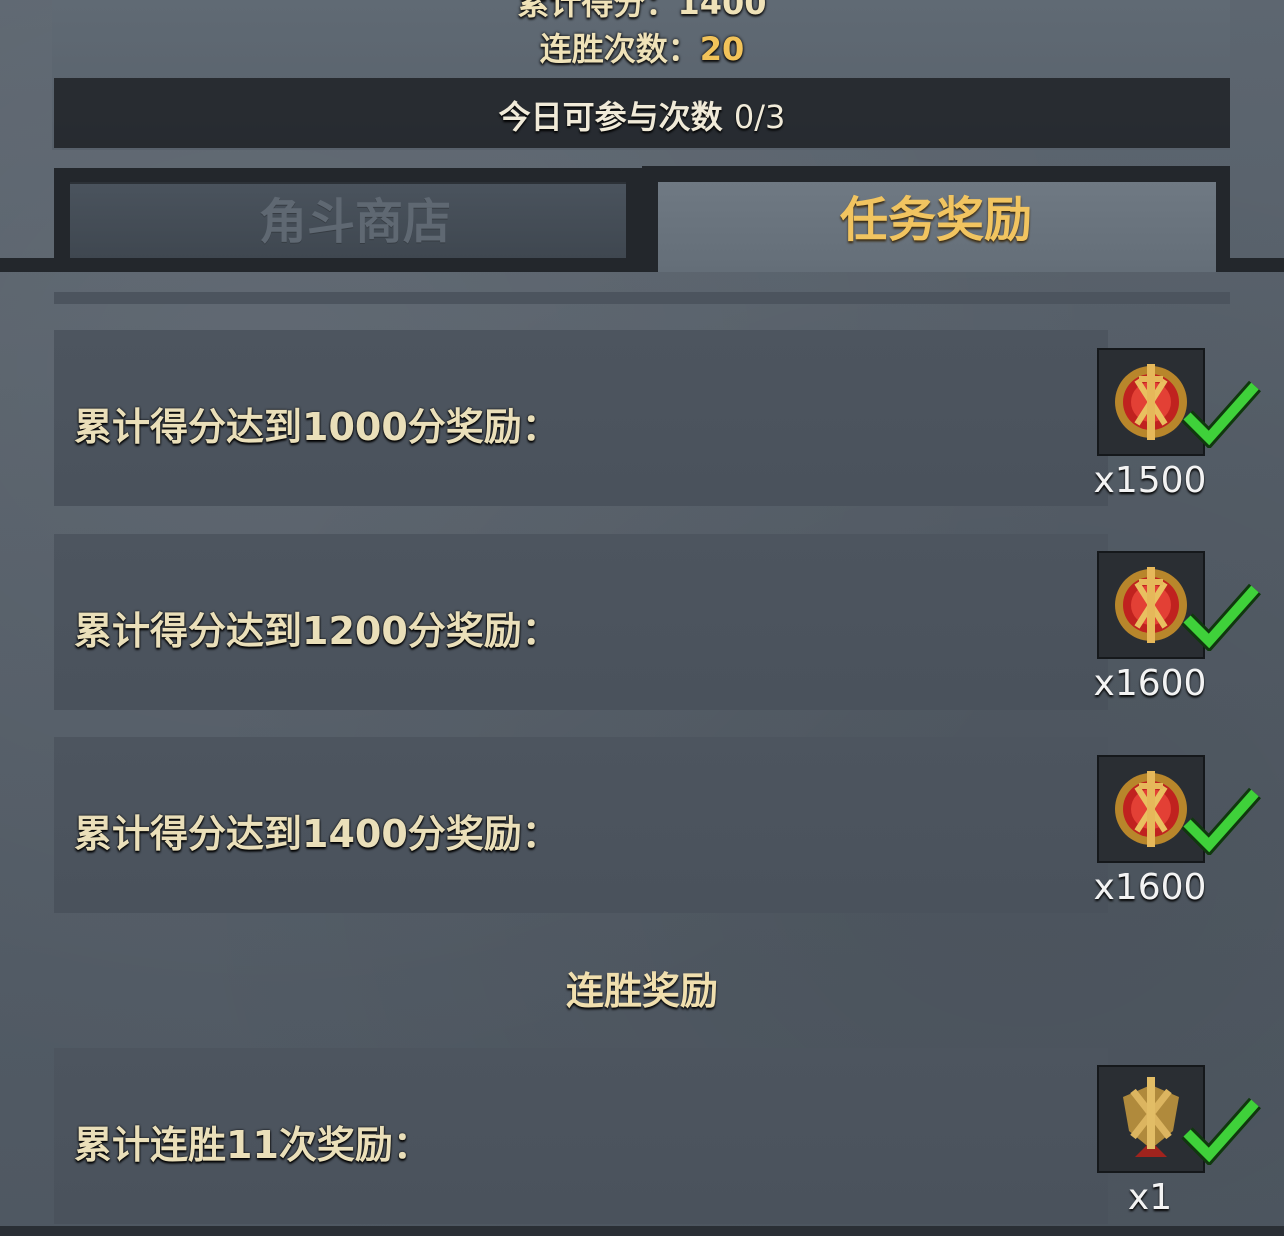 The image size is (1284, 1236). I want to click on reward-condition: 累计得分达到1200分奖励：, so click(317, 631).